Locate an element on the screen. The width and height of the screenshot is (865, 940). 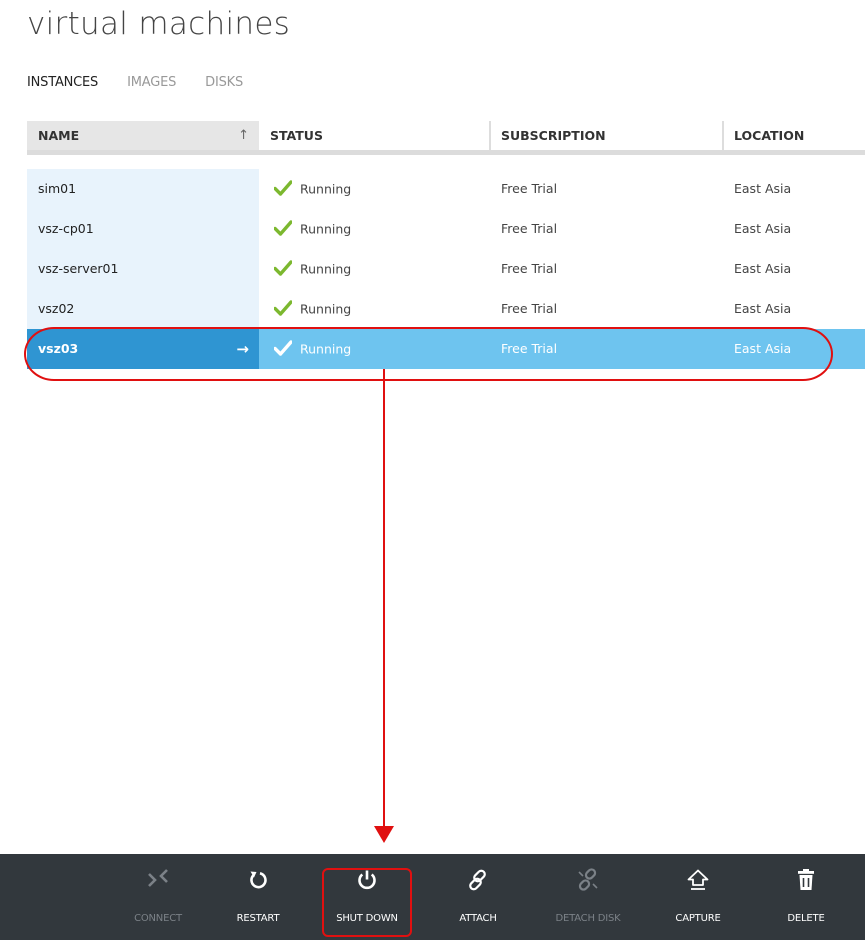
shut-down-button: SHUT DOWN is located at coordinates (367, 897).